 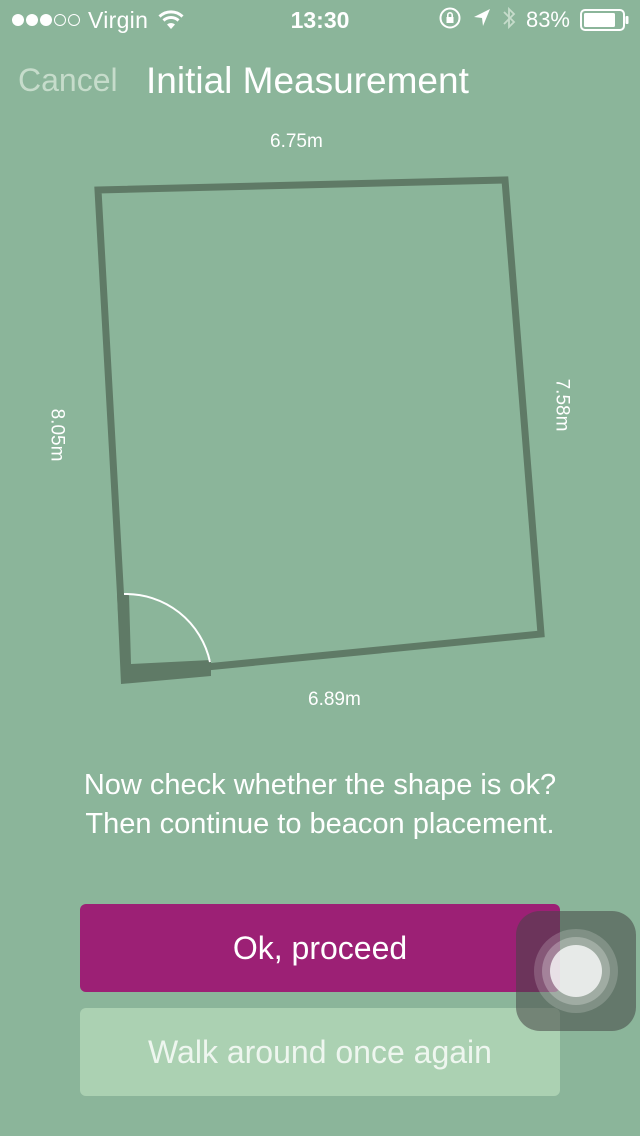 I want to click on door-icon, so click(x=164, y=638).